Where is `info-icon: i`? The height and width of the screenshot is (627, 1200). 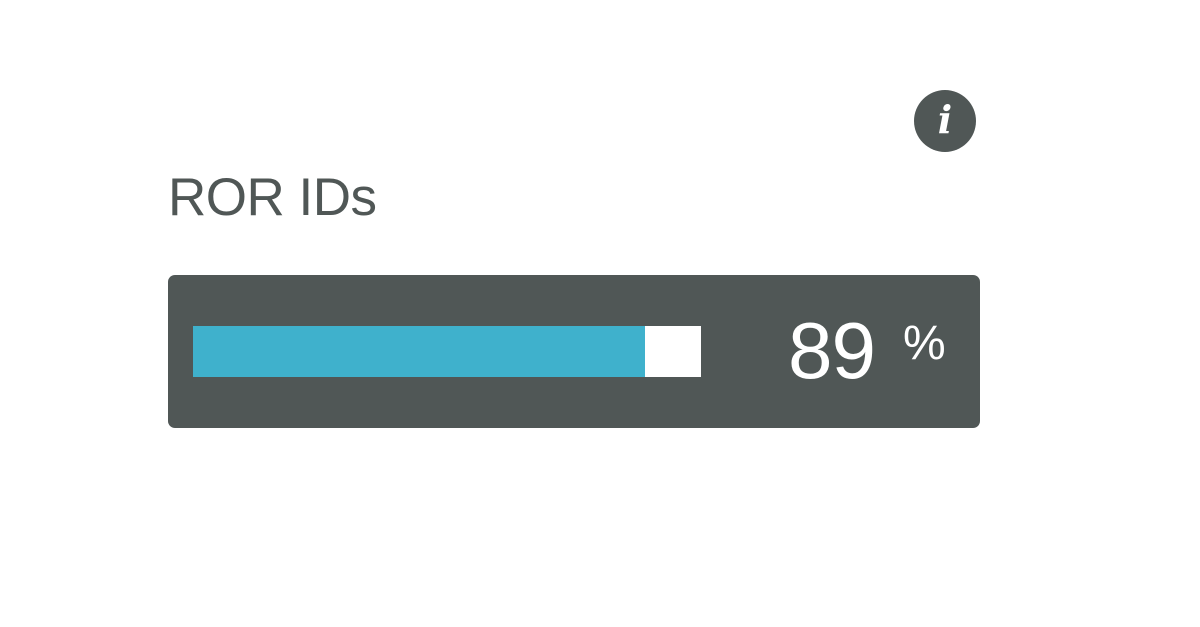 info-icon: i is located at coordinates (945, 121).